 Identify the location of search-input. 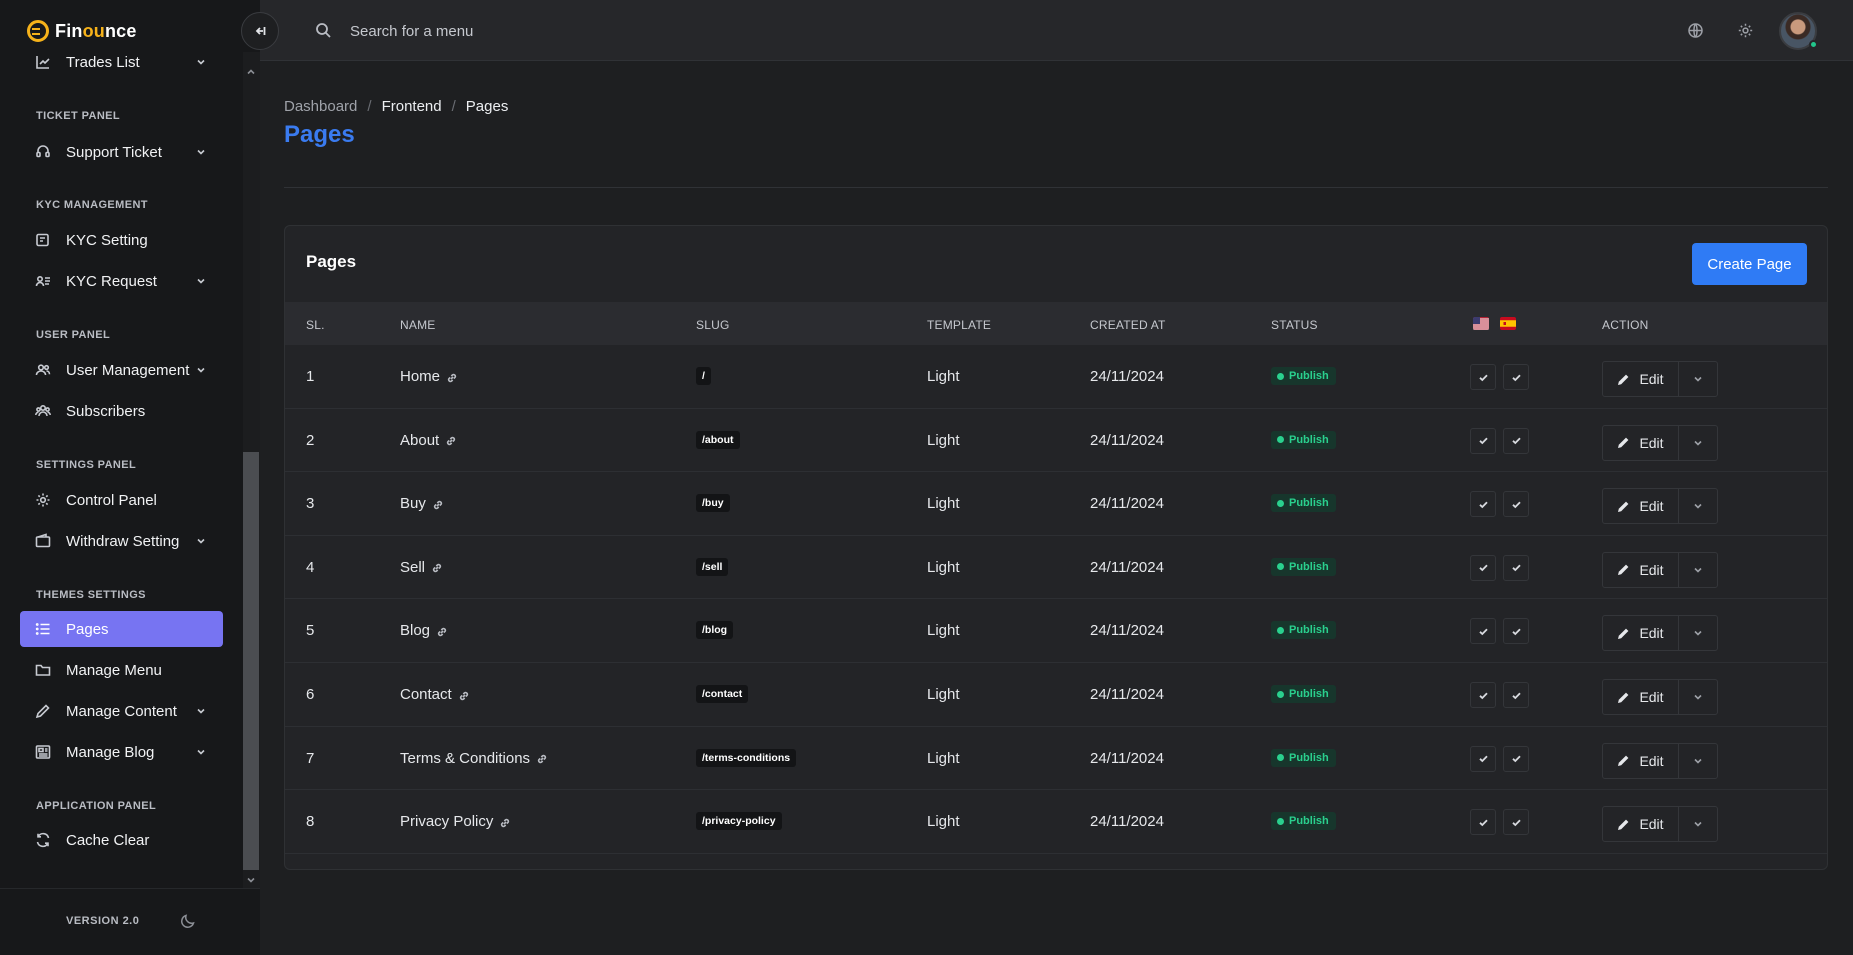
(550, 31).